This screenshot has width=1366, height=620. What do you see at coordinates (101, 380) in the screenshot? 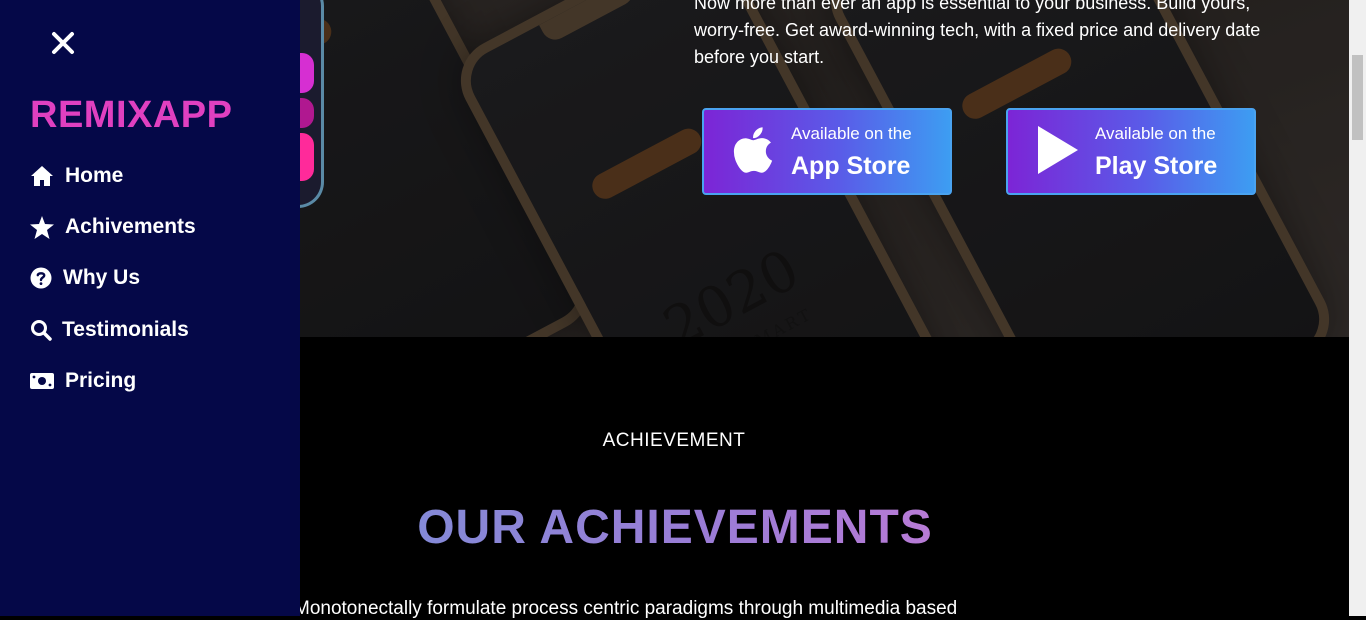
I see `nav-item-label: Pricing` at bounding box center [101, 380].